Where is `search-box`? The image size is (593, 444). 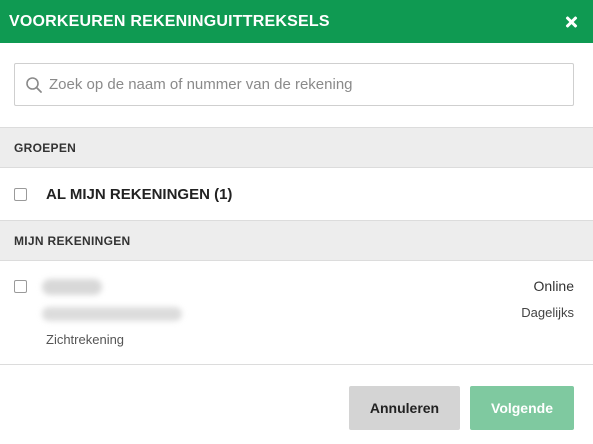
search-box is located at coordinates (294, 84).